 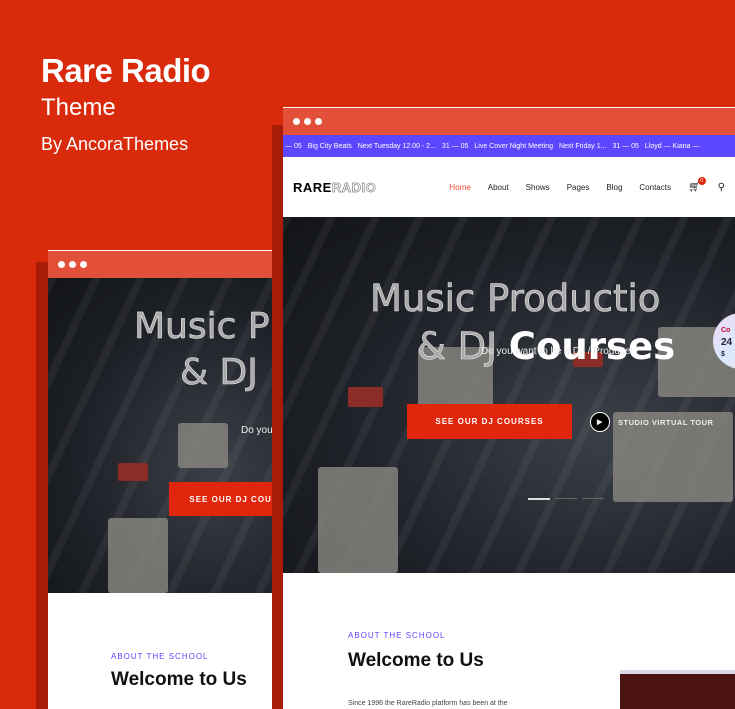 What do you see at coordinates (489, 421) in the screenshot?
I see `see-courses-button: SEE OUR DJ COURSES` at bounding box center [489, 421].